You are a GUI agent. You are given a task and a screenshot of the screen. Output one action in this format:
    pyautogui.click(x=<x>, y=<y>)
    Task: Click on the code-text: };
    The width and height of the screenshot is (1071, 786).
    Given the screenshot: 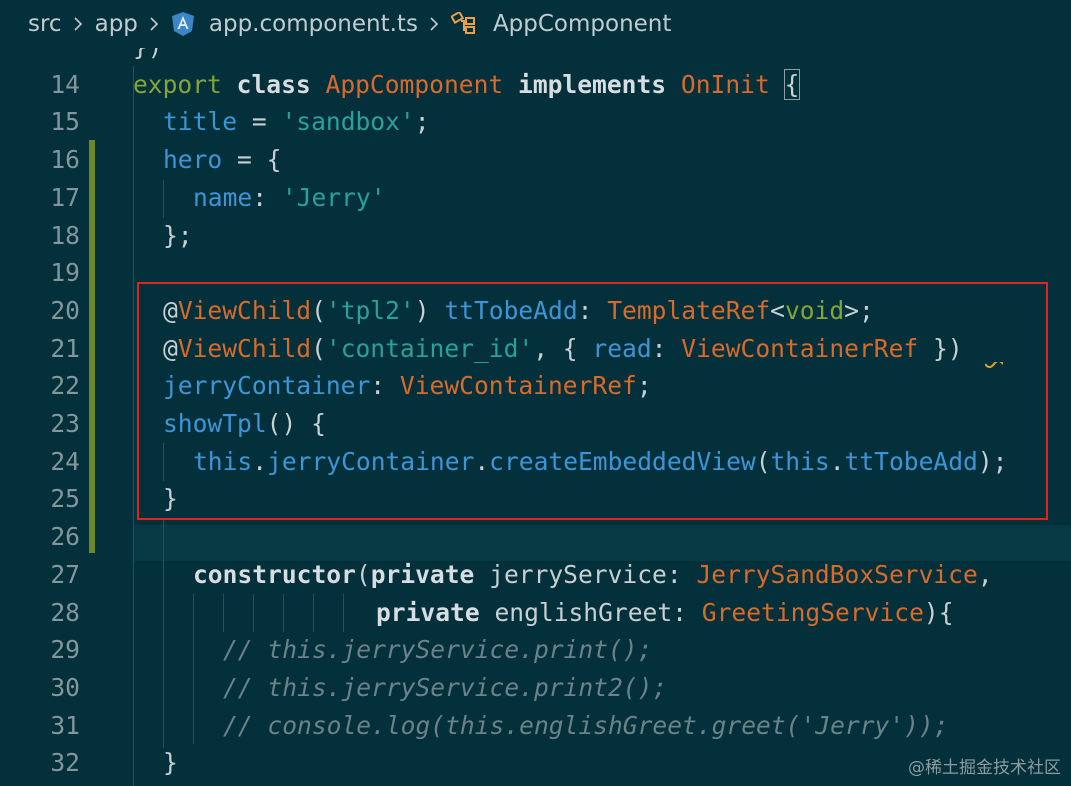 What is the action you would take?
    pyautogui.click(x=178, y=235)
    